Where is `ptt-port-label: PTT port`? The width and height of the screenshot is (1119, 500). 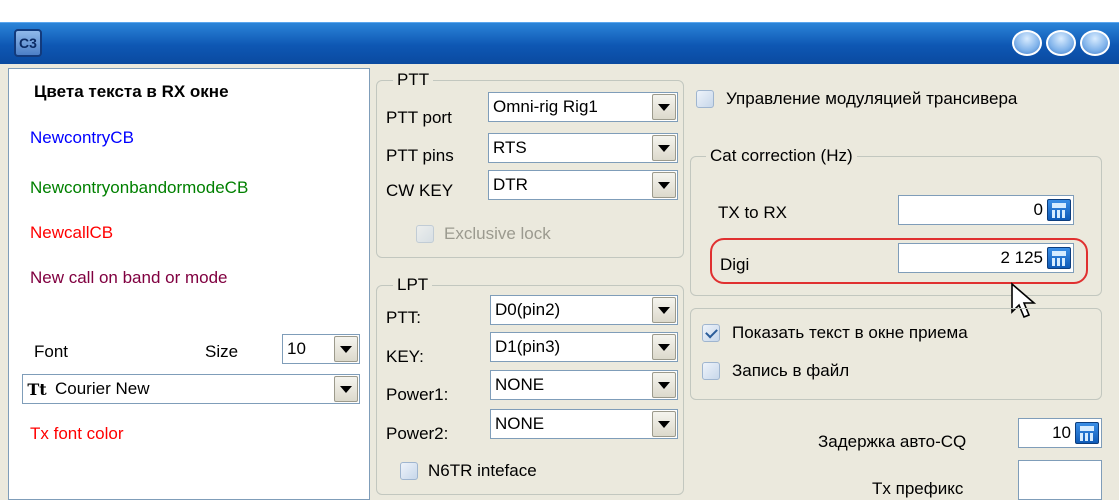 ptt-port-label: PTT port is located at coordinates (419, 117).